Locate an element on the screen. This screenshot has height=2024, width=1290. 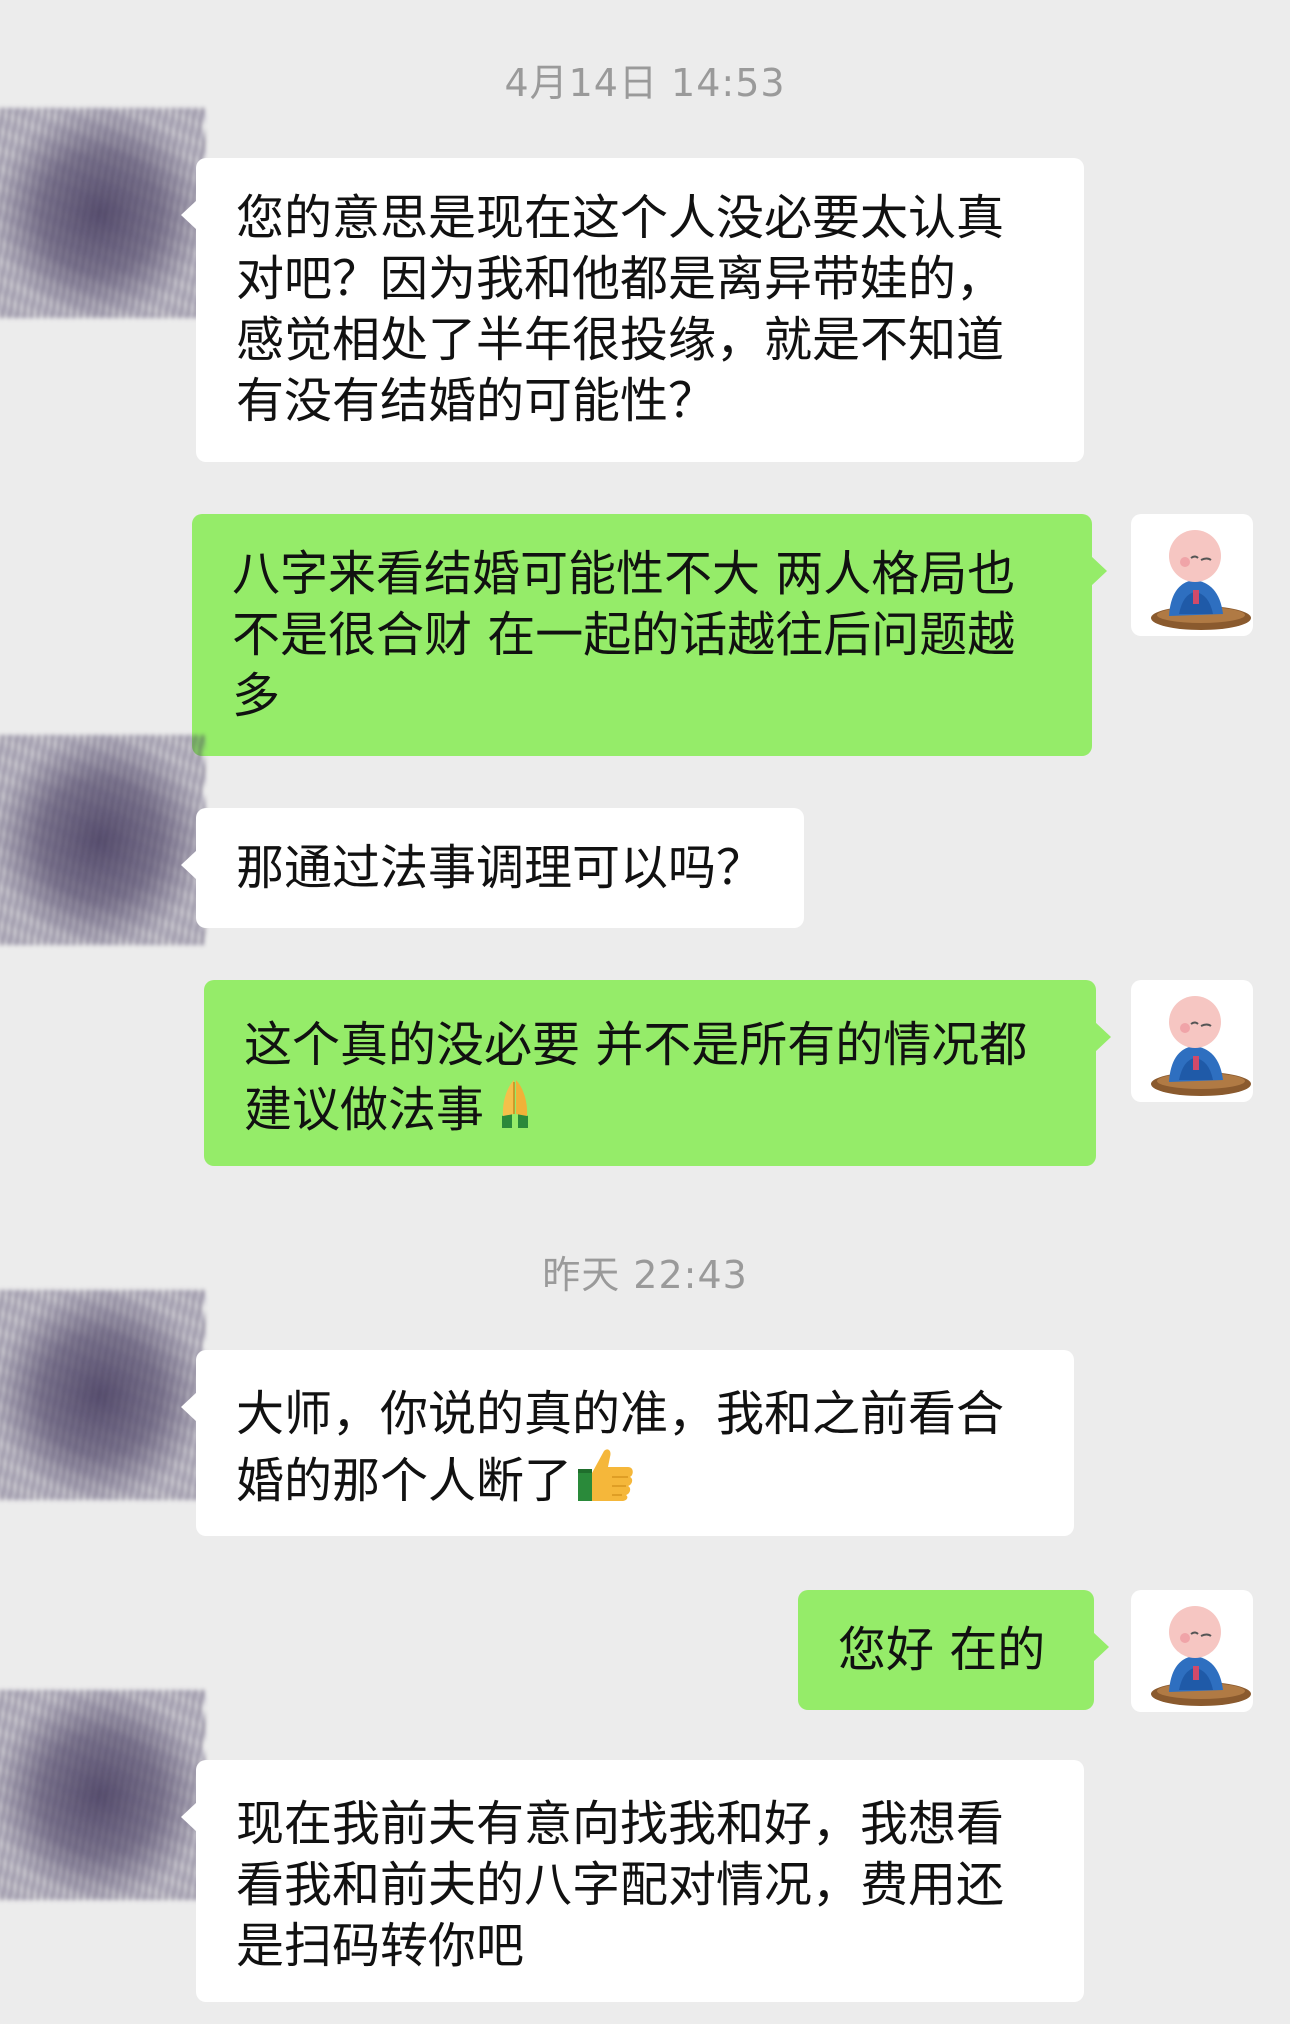
message-bubble-outgoing: 这个真的没必要 并不是所有的情况都 建议做法事 is located at coordinates (657, 1073).